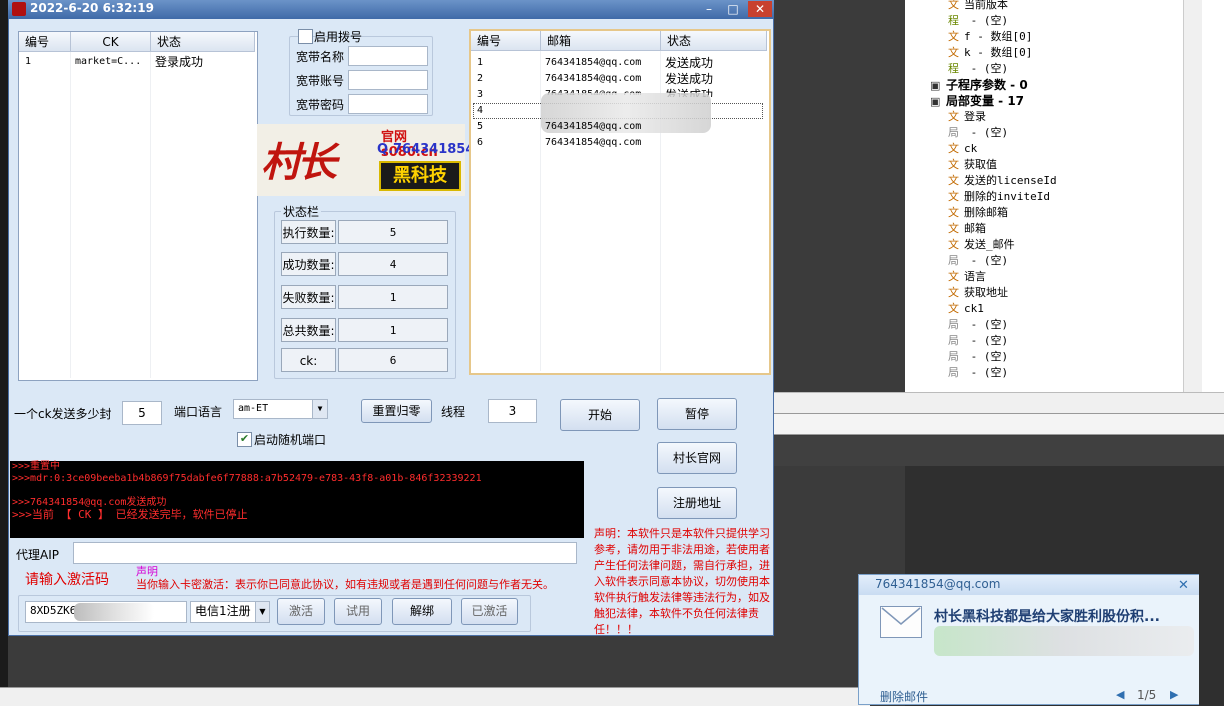 This screenshot has width=1224, height=706. I want to click on per-ck-input: 5, so click(142, 413).